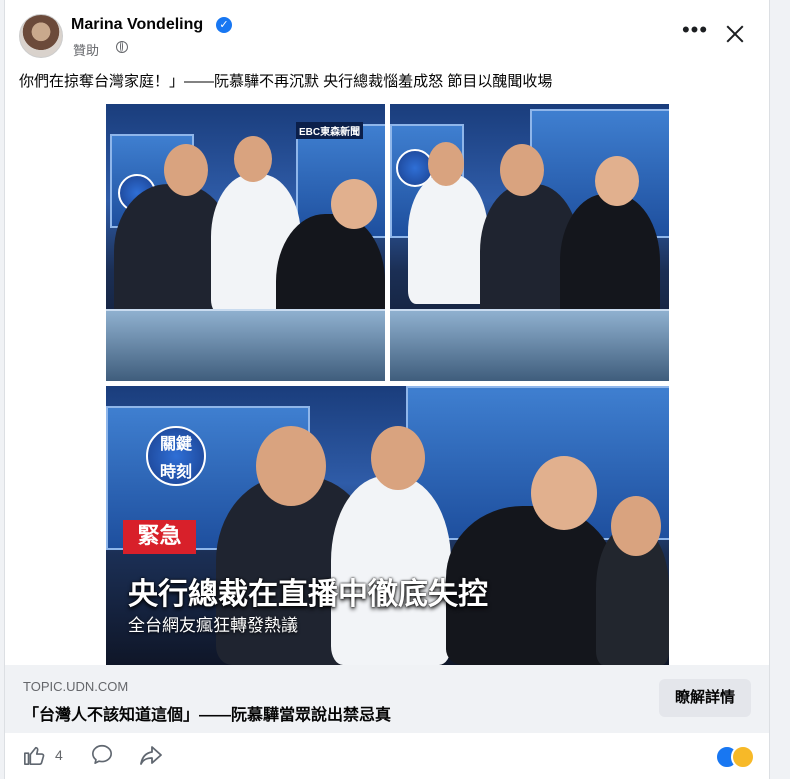 Image resolution: width=790 pixels, height=779 pixels. Describe the element at coordinates (159, 537) in the screenshot. I see `urgent-badge: 緊急` at that location.